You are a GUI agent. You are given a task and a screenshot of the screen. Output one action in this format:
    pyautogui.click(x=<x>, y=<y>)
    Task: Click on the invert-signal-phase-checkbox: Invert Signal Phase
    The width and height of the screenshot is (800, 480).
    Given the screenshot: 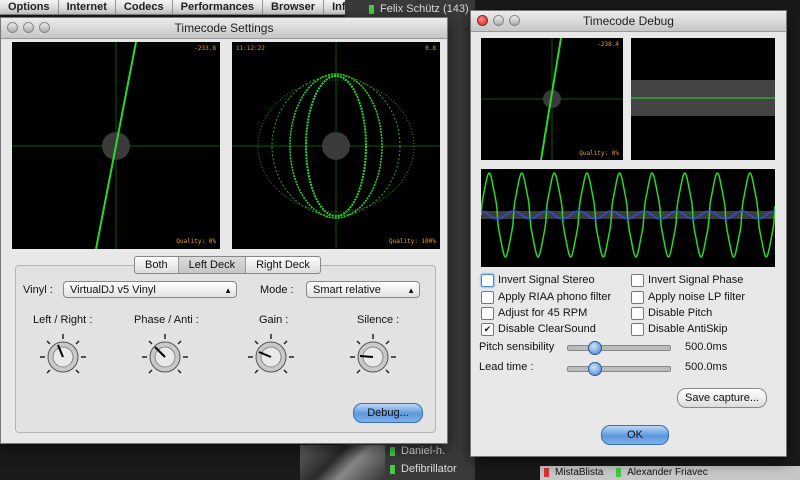 What is the action you would take?
    pyautogui.click(x=687, y=280)
    